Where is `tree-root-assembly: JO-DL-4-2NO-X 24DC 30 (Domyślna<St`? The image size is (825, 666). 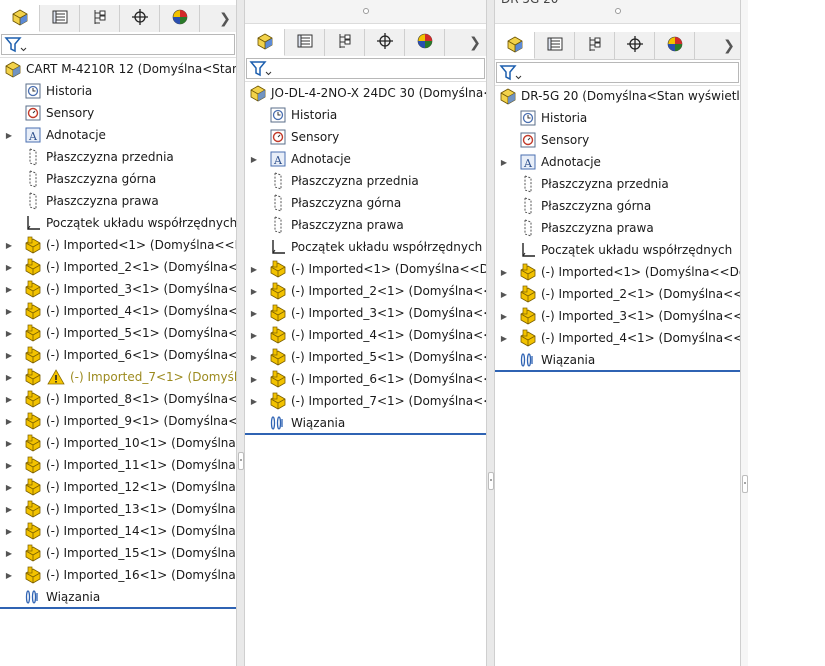 tree-root-assembly: JO-DL-4-2NO-X 24DC 30 (Domyślna<St is located at coordinates (365, 93).